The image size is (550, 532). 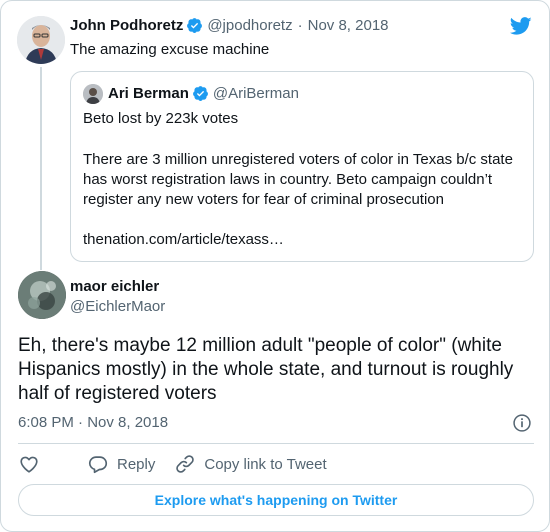 I want to click on author-handle: @jpodhoretz, so click(x=249, y=25).